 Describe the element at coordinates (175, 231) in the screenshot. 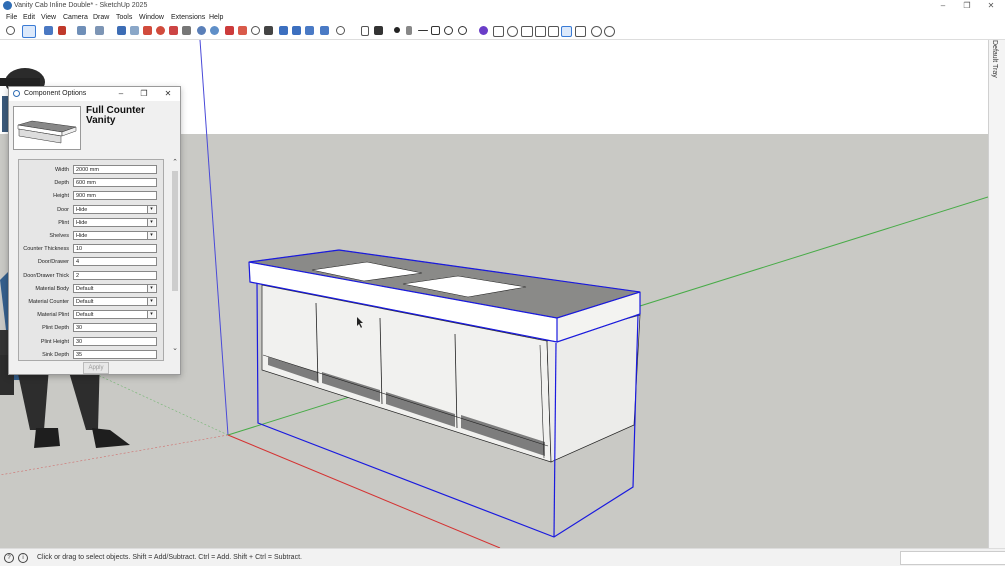

I see `scroll-thumb` at that location.